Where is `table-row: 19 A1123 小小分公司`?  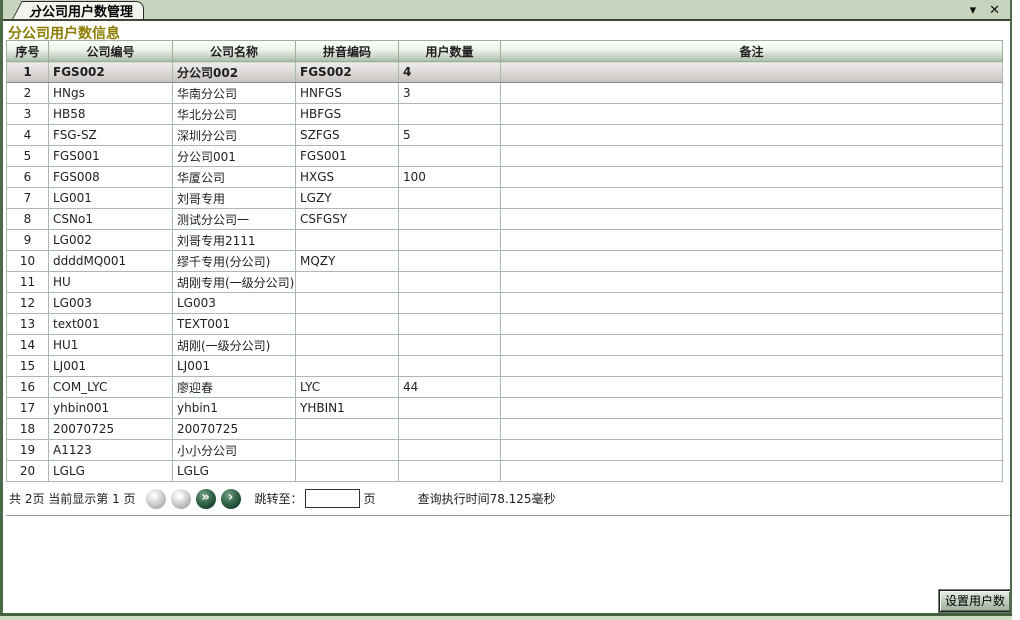 table-row: 19 A1123 小小分公司 is located at coordinates (504, 450).